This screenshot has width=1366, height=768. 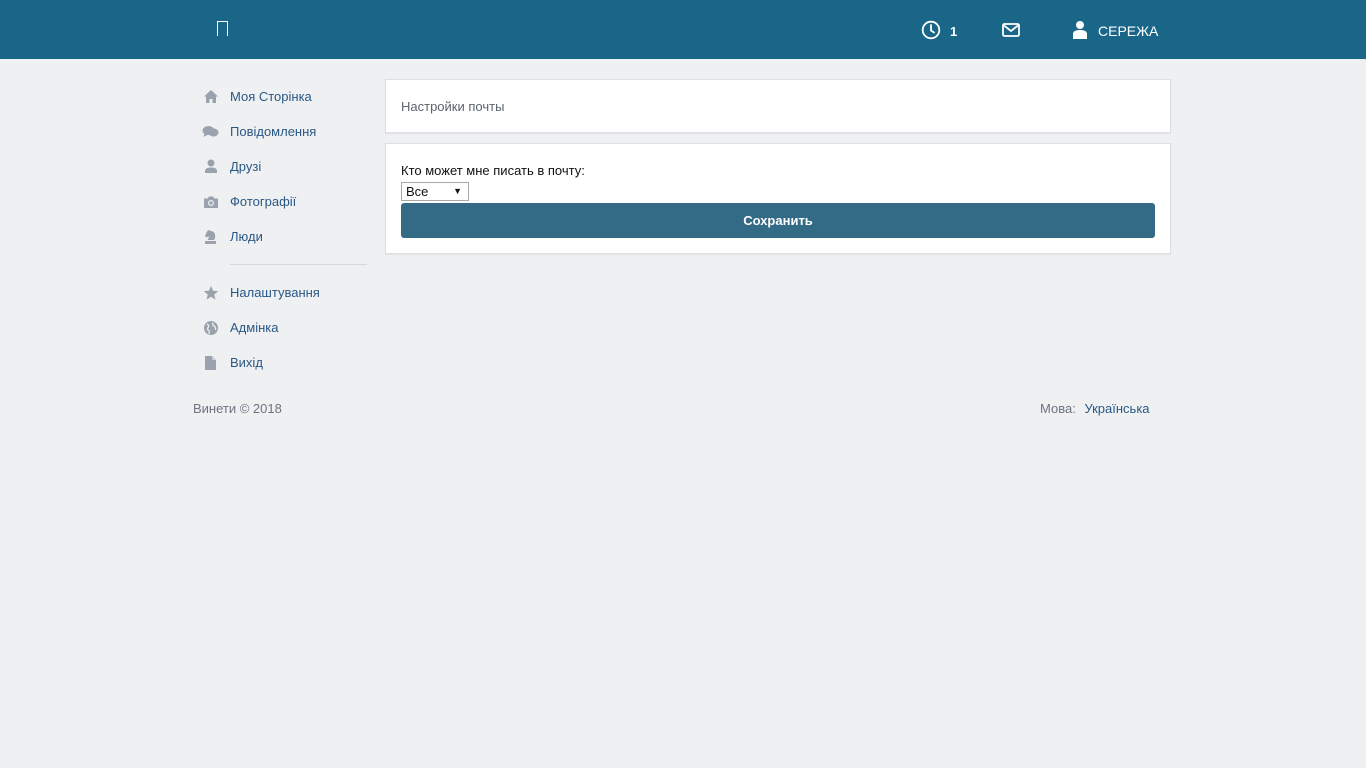 I want to click on sidebar-item-photos: Фотографії, so click(x=283, y=201).